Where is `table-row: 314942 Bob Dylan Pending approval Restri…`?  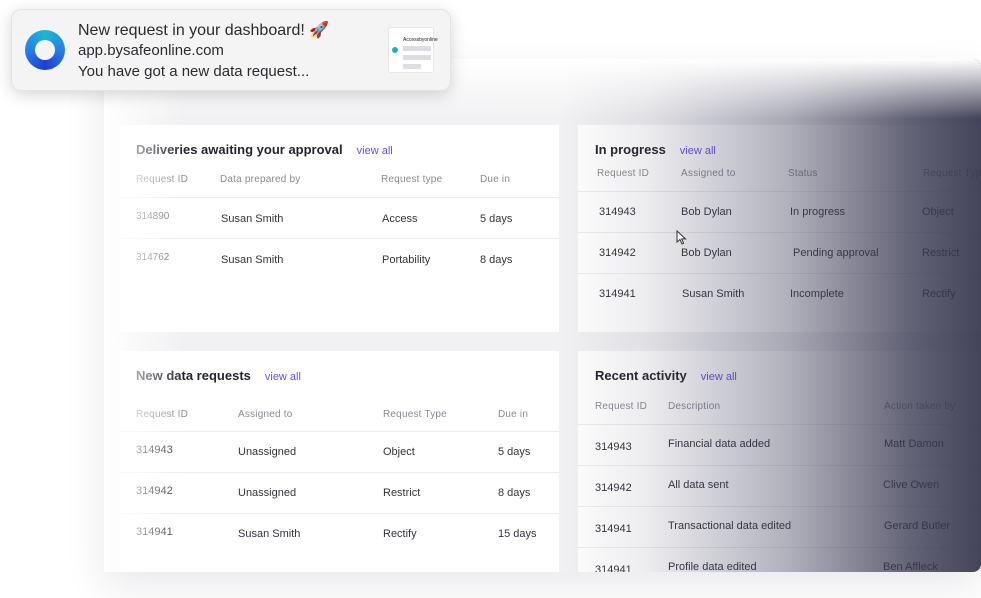 table-row: 314942 Bob Dylan Pending approval Restri… is located at coordinates (779, 252).